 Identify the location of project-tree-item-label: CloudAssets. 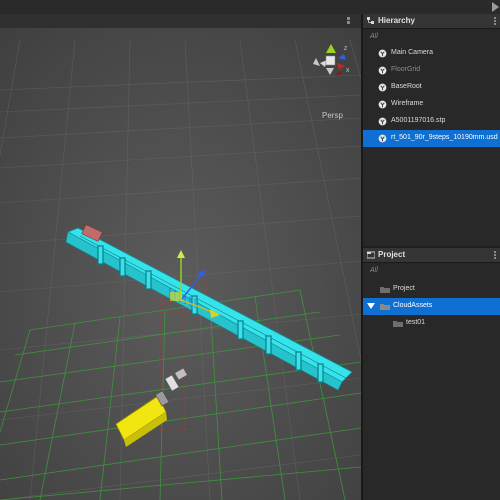
(413, 305).